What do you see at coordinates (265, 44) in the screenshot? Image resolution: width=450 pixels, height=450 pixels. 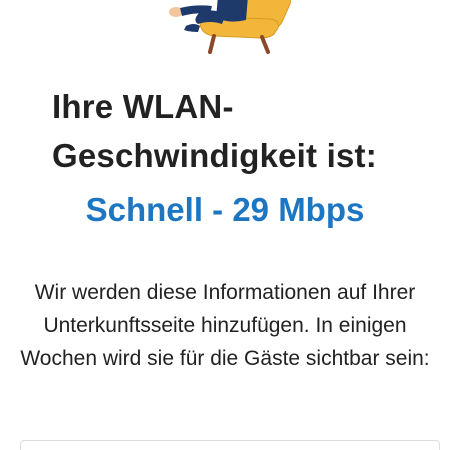 I see `chair-leg-back` at bounding box center [265, 44].